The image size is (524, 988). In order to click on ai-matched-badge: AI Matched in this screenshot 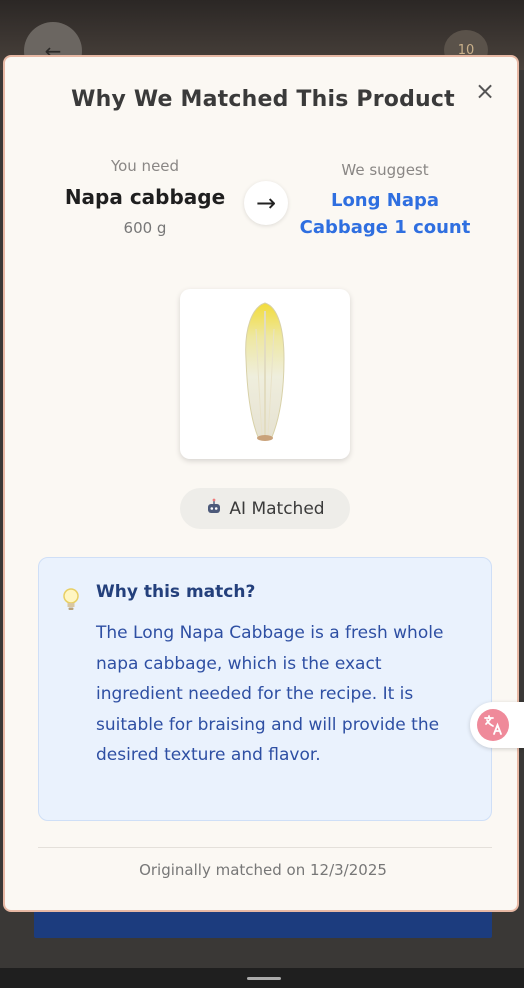, I will do `click(265, 508)`.